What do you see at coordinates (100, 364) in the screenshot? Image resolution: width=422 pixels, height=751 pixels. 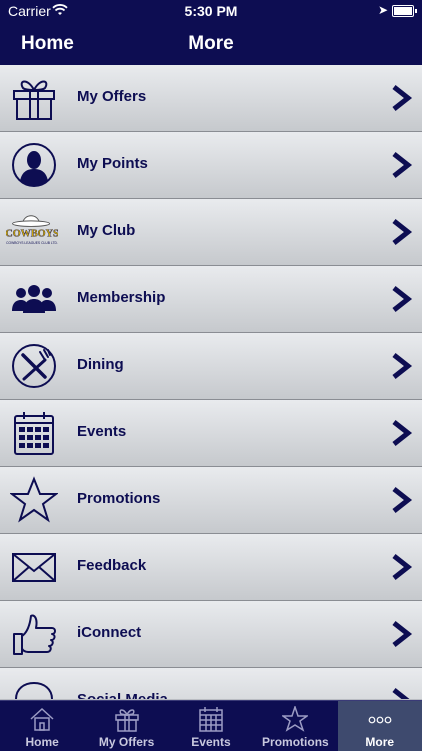 I see `menu-item-label: Dining` at bounding box center [100, 364].